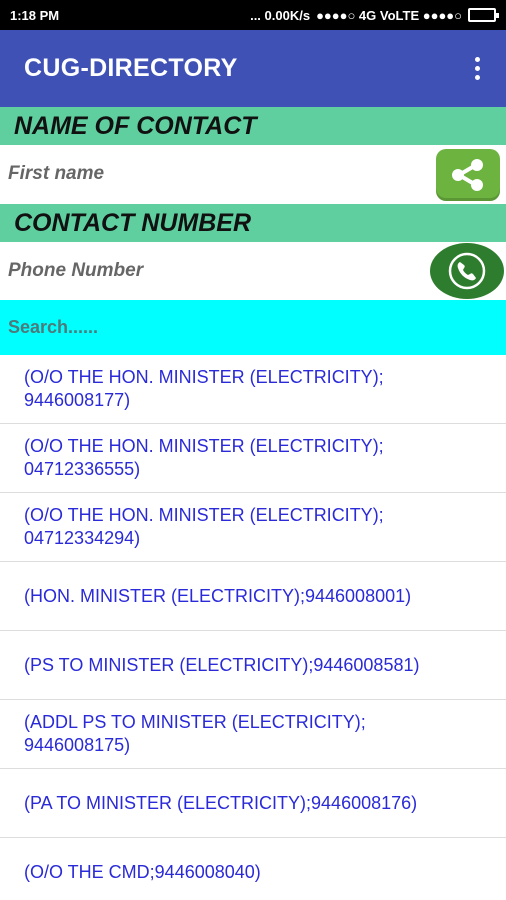  I want to click on status-time: 1:18 PM, so click(35, 15).